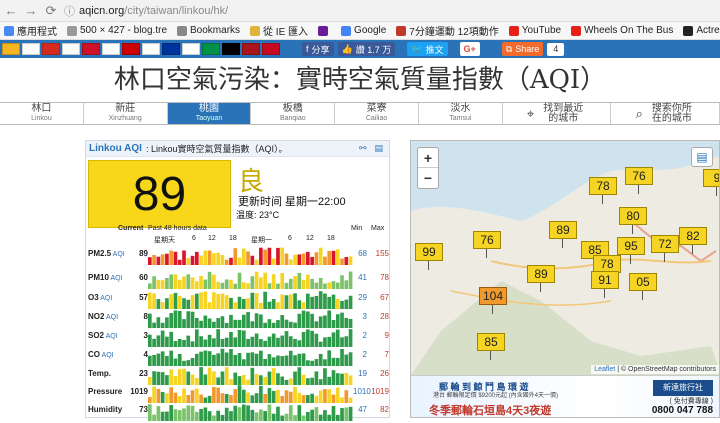 The image size is (720, 423). I want to click on tab-city: ⌖ 找到最近的城市, so click(557, 113).